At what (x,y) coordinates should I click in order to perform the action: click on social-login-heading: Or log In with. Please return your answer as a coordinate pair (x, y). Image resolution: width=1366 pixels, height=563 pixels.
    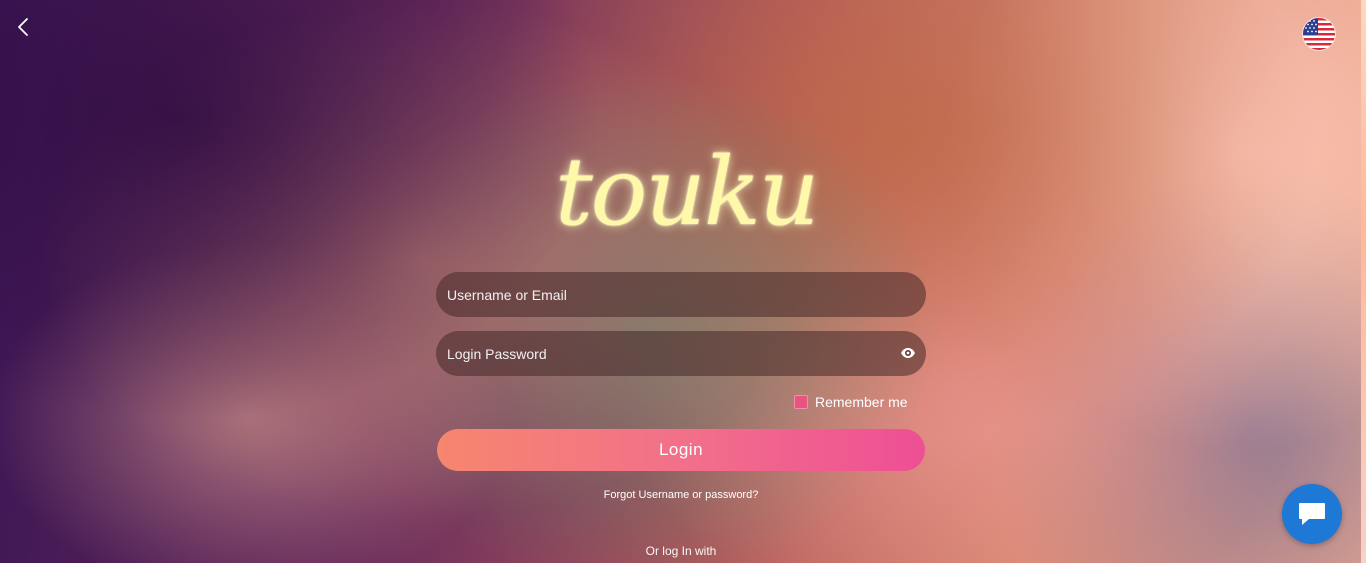
    Looking at the image, I should click on (681, 551).